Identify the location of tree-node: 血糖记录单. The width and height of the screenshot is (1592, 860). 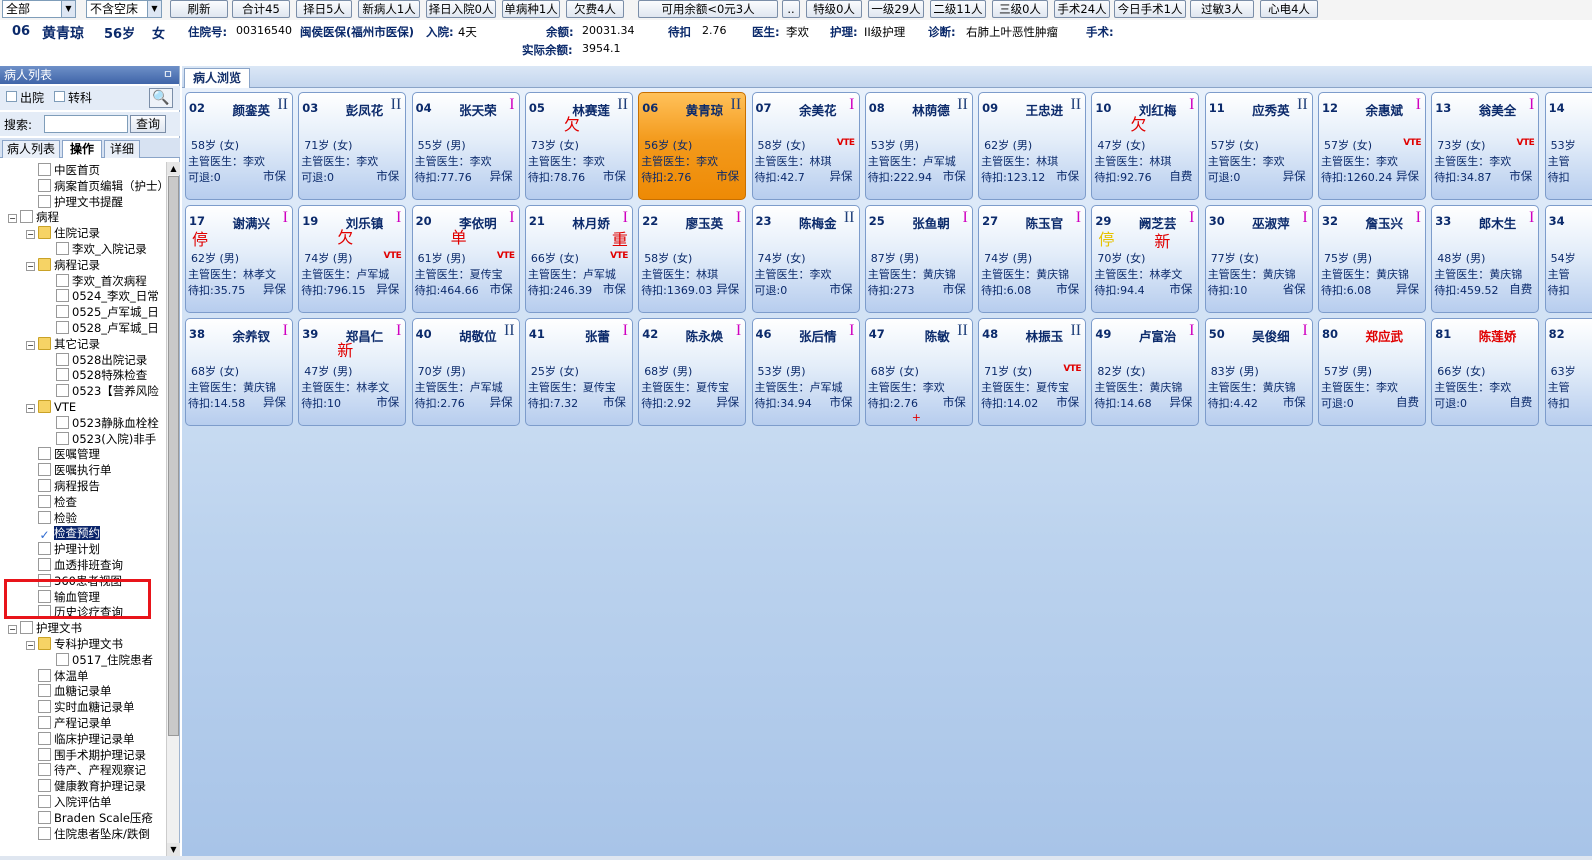
(69, 691).